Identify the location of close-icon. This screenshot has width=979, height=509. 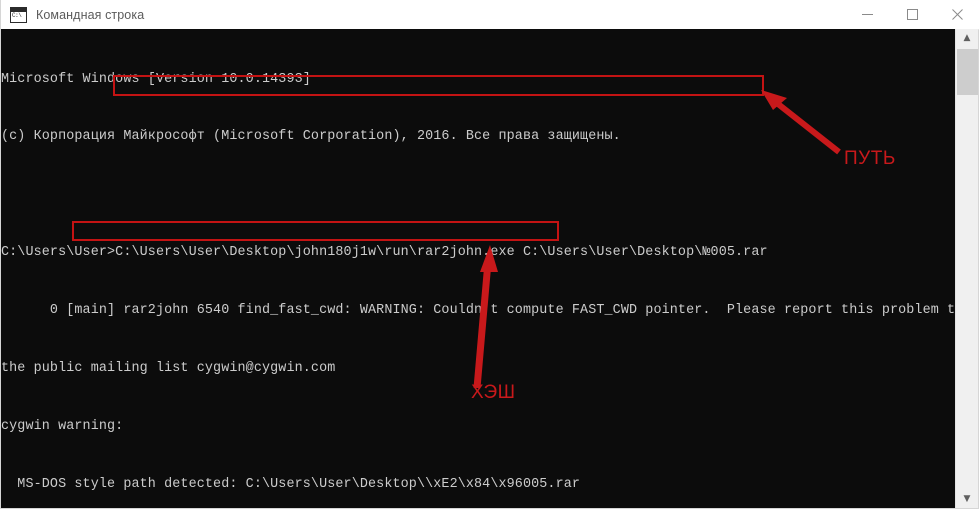
(957, 14).